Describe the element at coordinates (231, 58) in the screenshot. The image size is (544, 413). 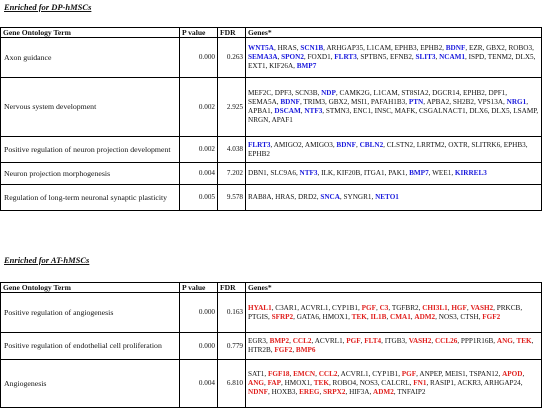
I see `fdr-value: 0.263` at that location.